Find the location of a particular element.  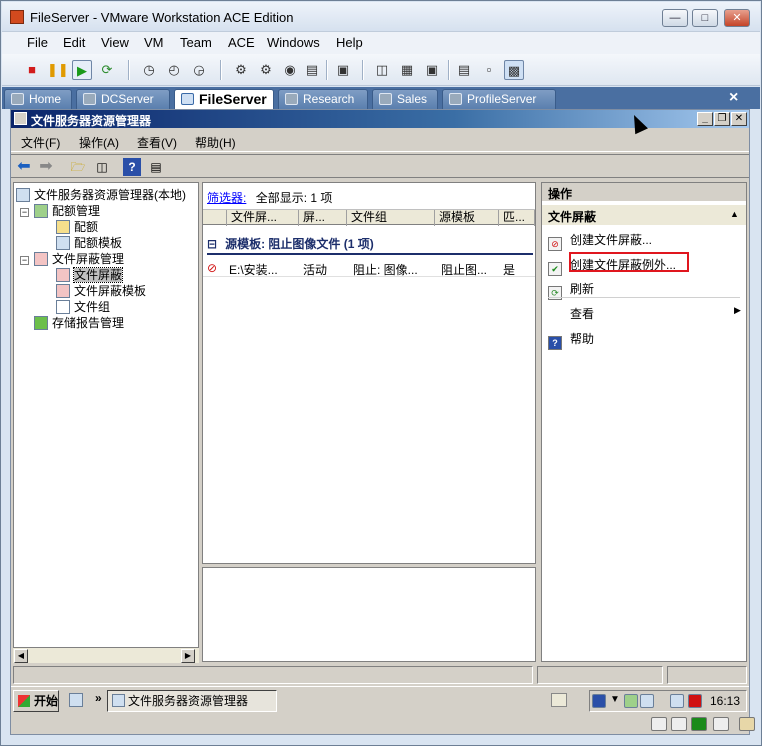

full-screen-icon: ▣ is located at coordinates (432, 70).